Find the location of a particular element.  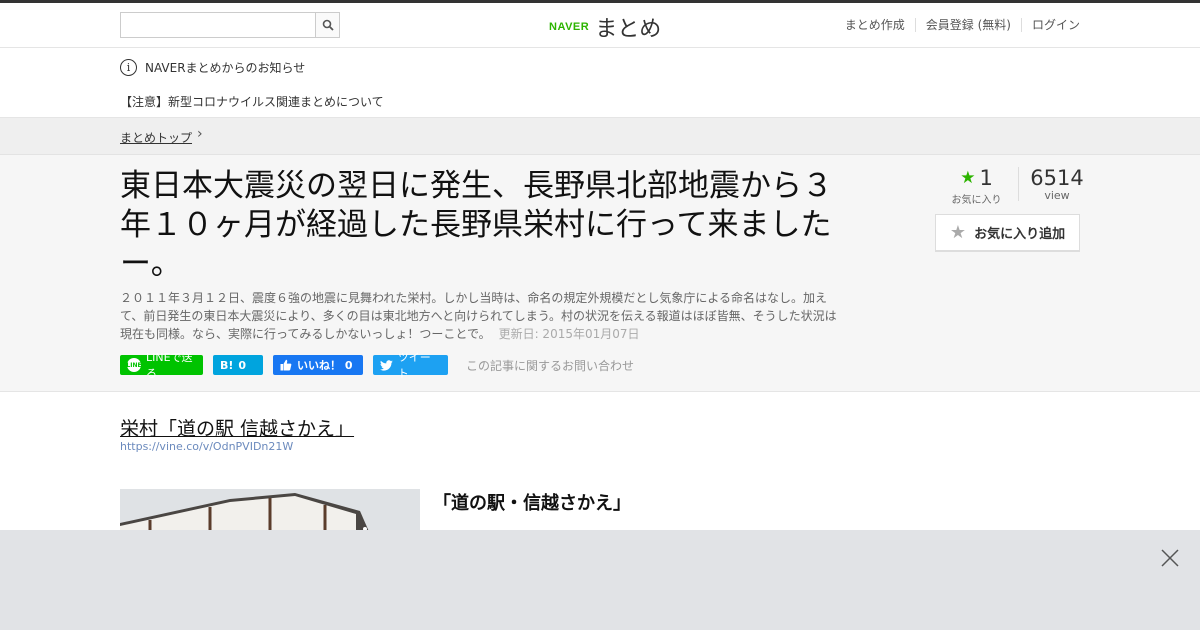

search-box is located at coordinates (230, 25).